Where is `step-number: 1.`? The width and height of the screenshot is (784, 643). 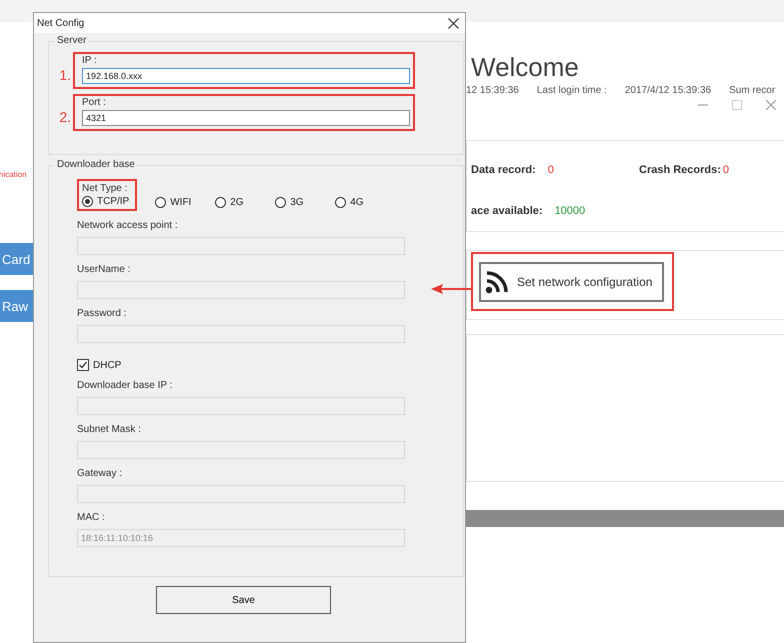
step-number: 1. is located at coordinates (65, 74).